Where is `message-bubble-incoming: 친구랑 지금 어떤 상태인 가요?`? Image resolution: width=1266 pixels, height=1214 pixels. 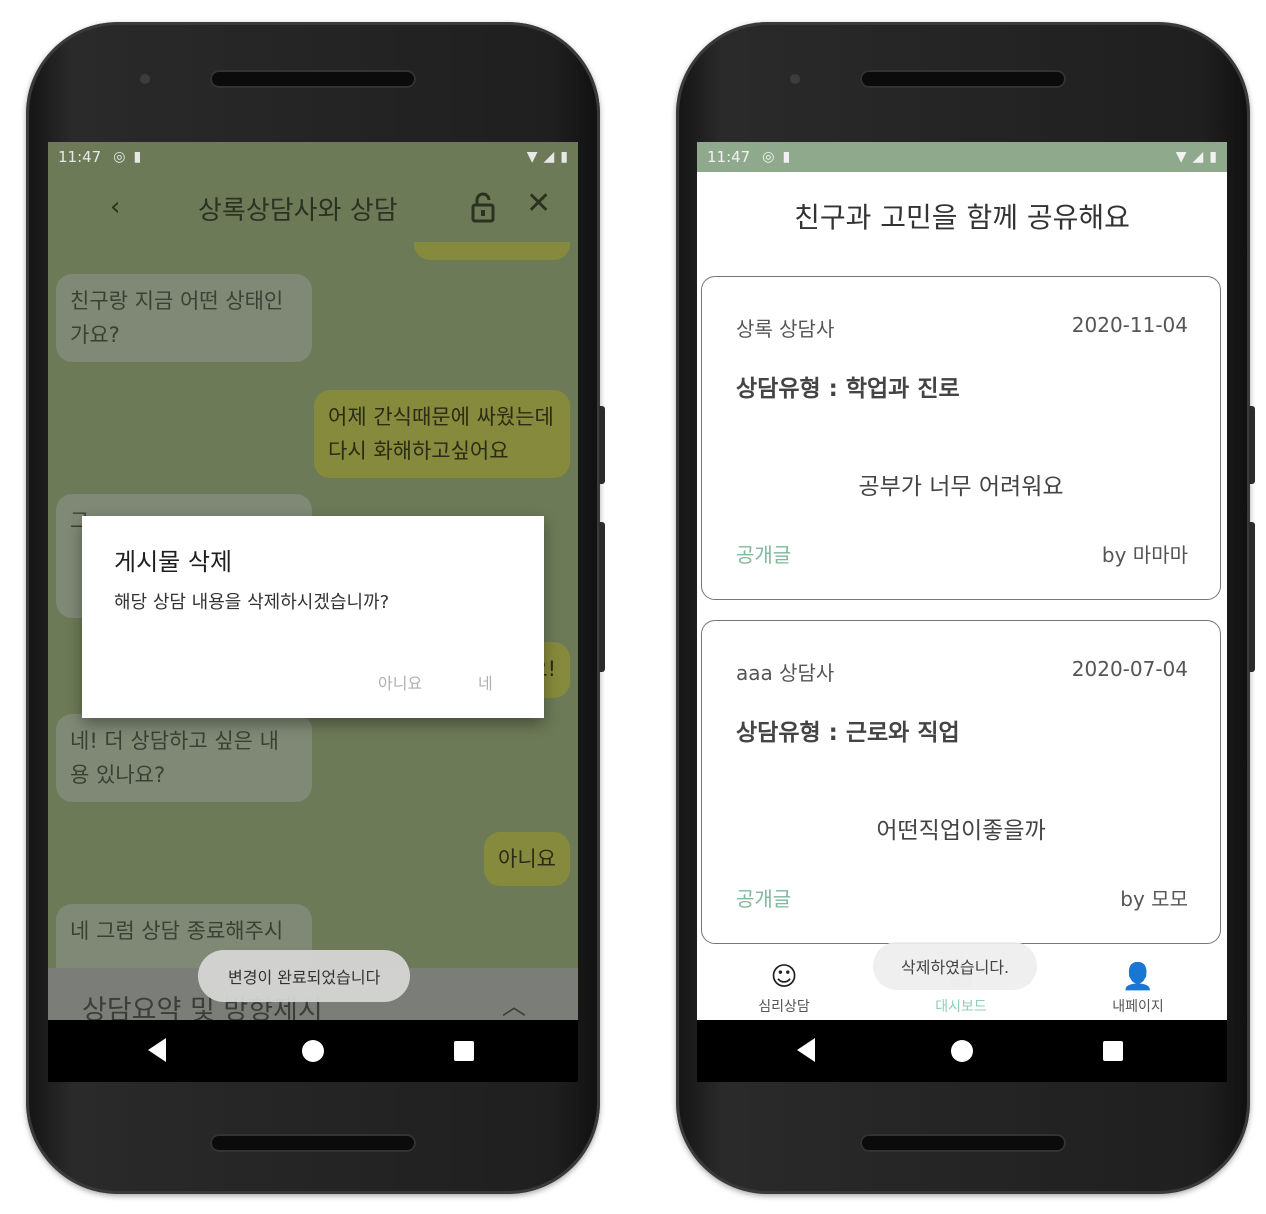 message-bubble-incoming: 친구랑 지금 어떤 상태인 가요? is located at coordinates (184, 318).